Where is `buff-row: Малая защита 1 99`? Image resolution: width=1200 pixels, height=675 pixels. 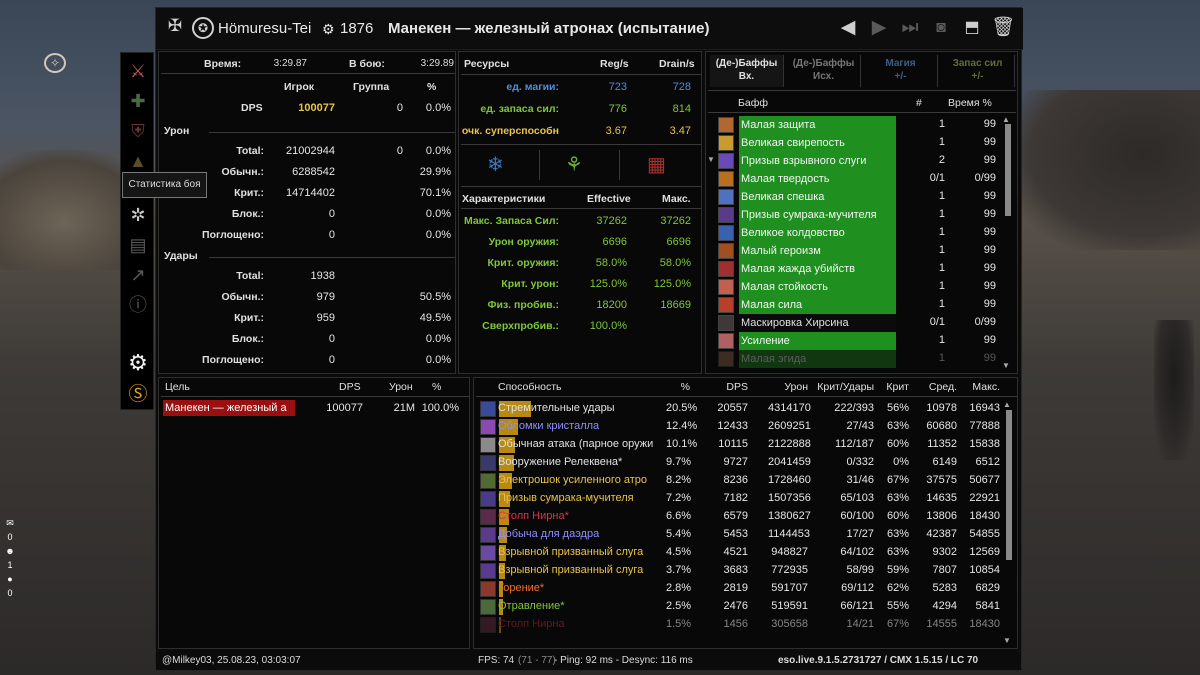 buff-row: Малая защита 1 99 is located at coordinates (859, 125).